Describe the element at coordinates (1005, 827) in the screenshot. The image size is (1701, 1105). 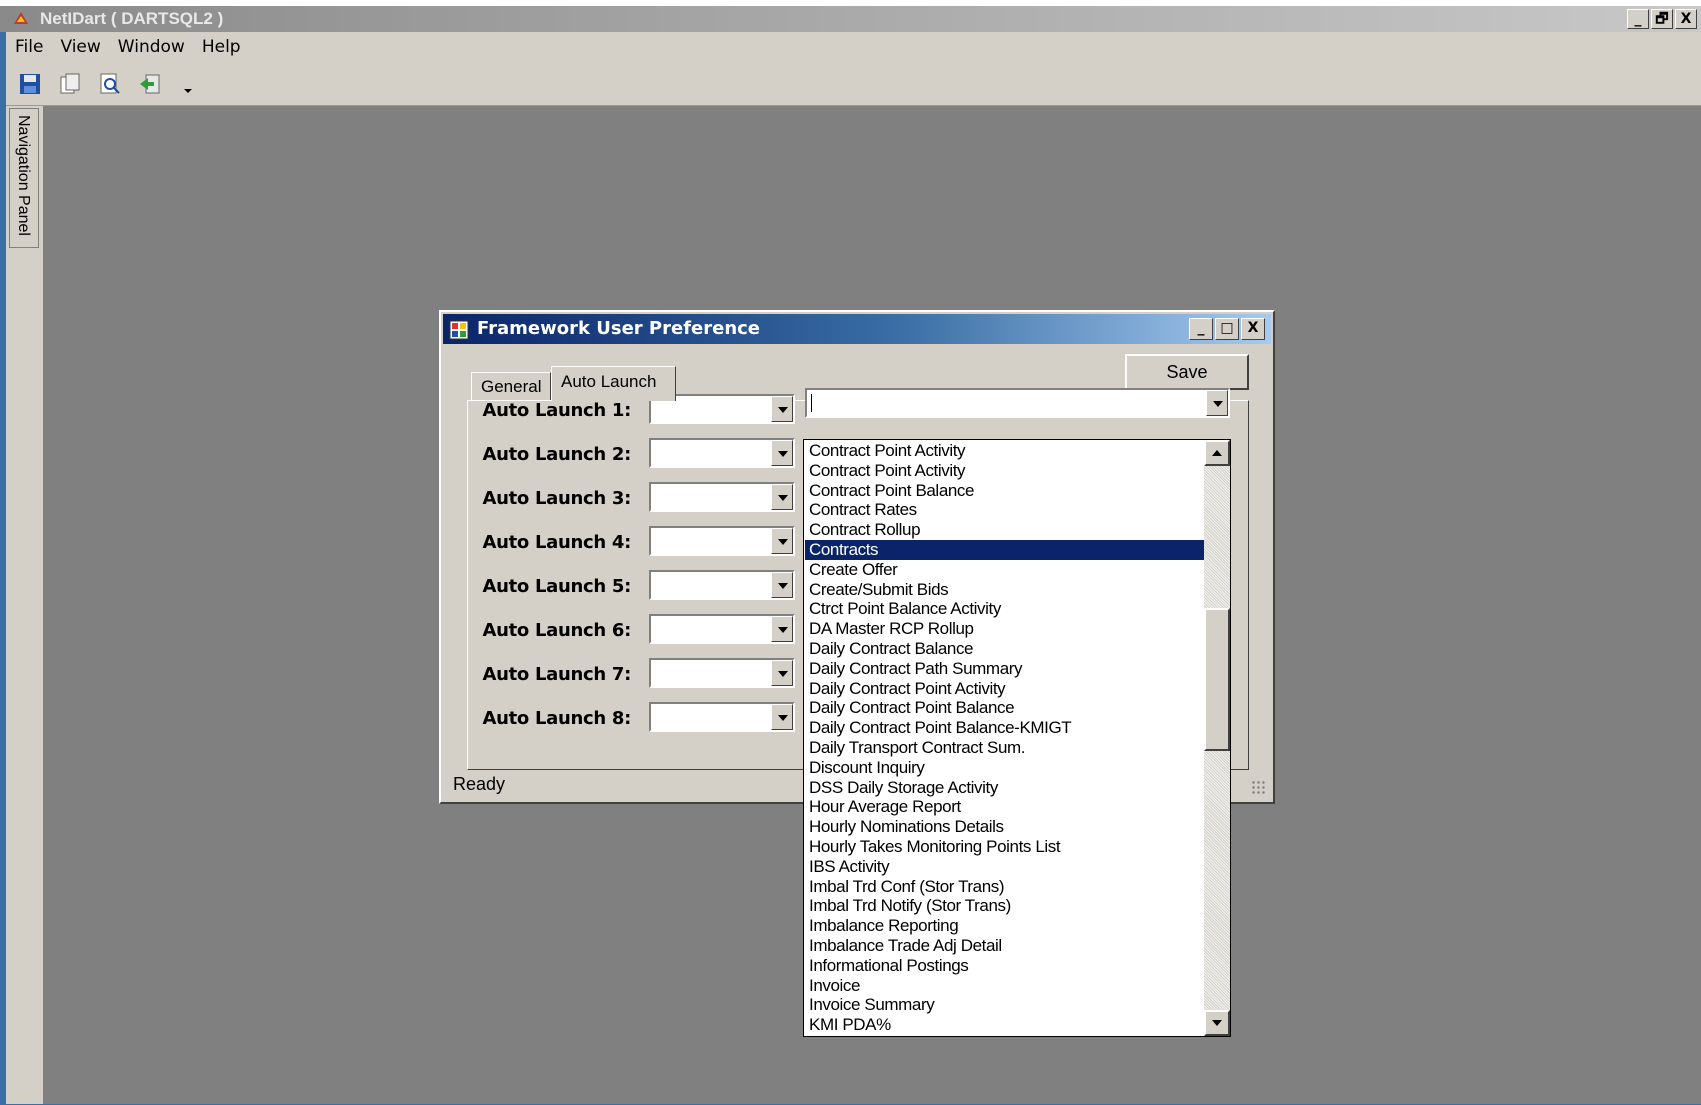
I see `dropdown-item: Hourly Nominations Details` at that location.